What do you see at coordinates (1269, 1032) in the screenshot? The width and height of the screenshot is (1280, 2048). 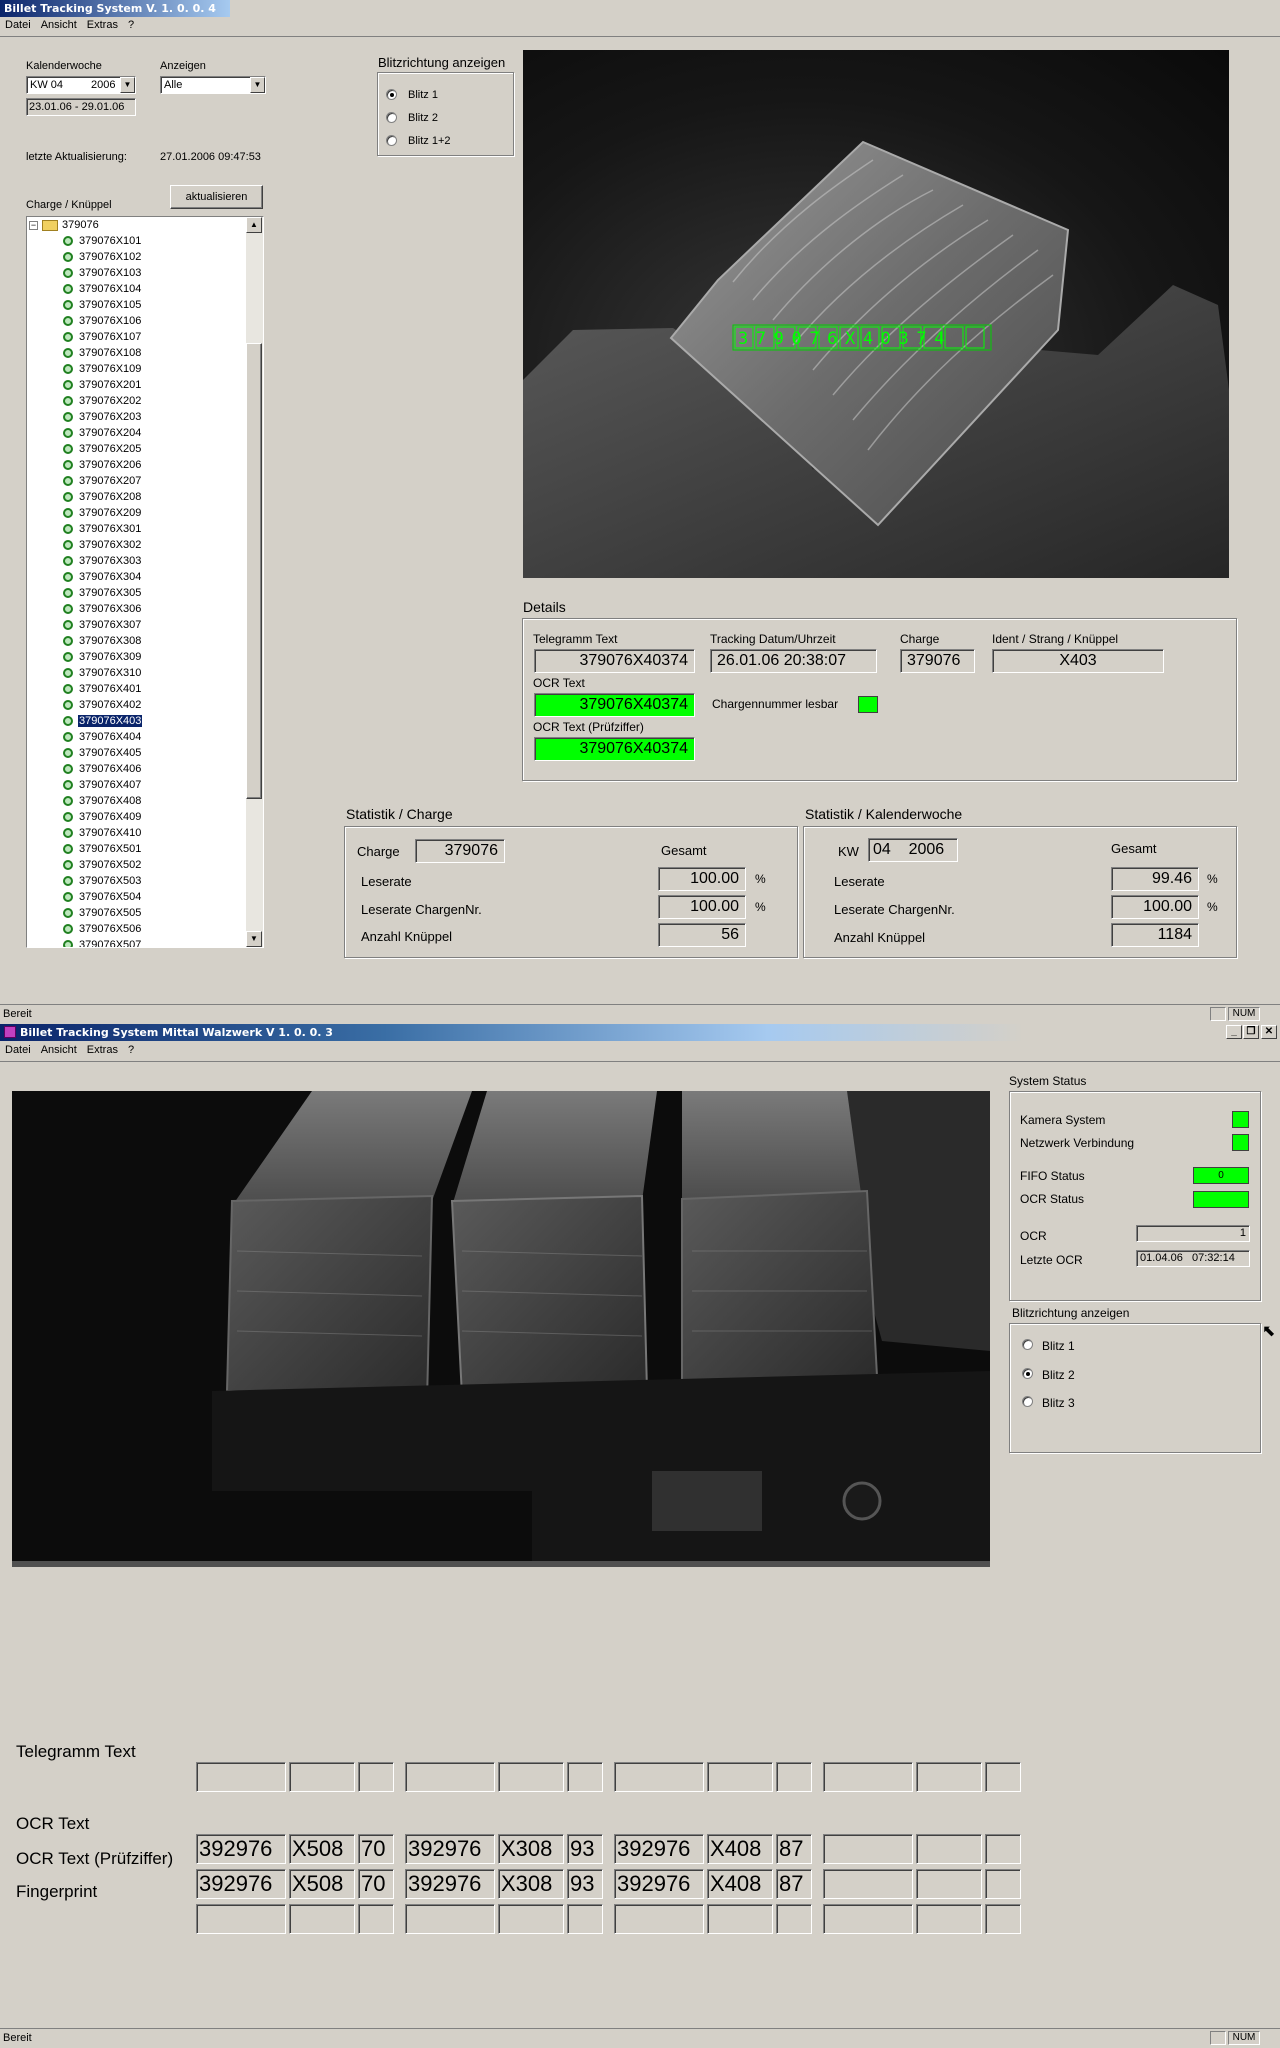 I see `close-icon: ✕` at bounding box center [1269, 1032].